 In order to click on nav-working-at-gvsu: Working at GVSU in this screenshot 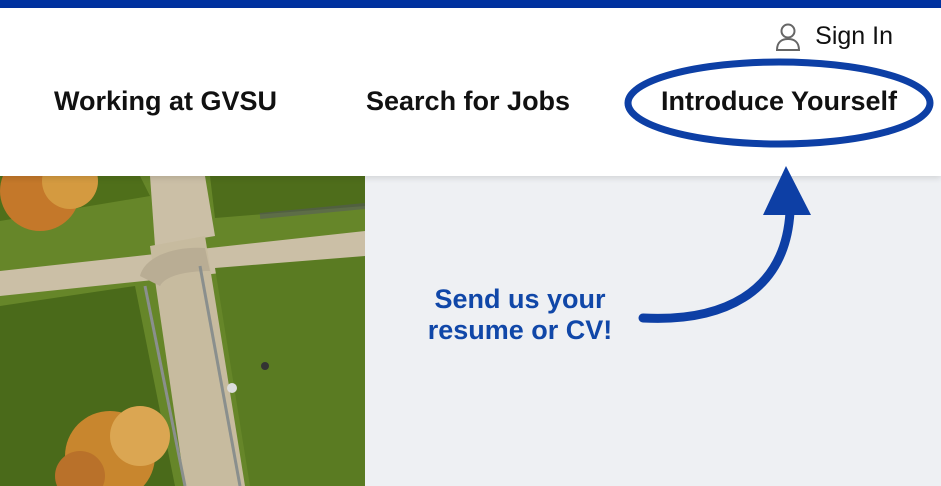, I will do `click(165, 101)`.